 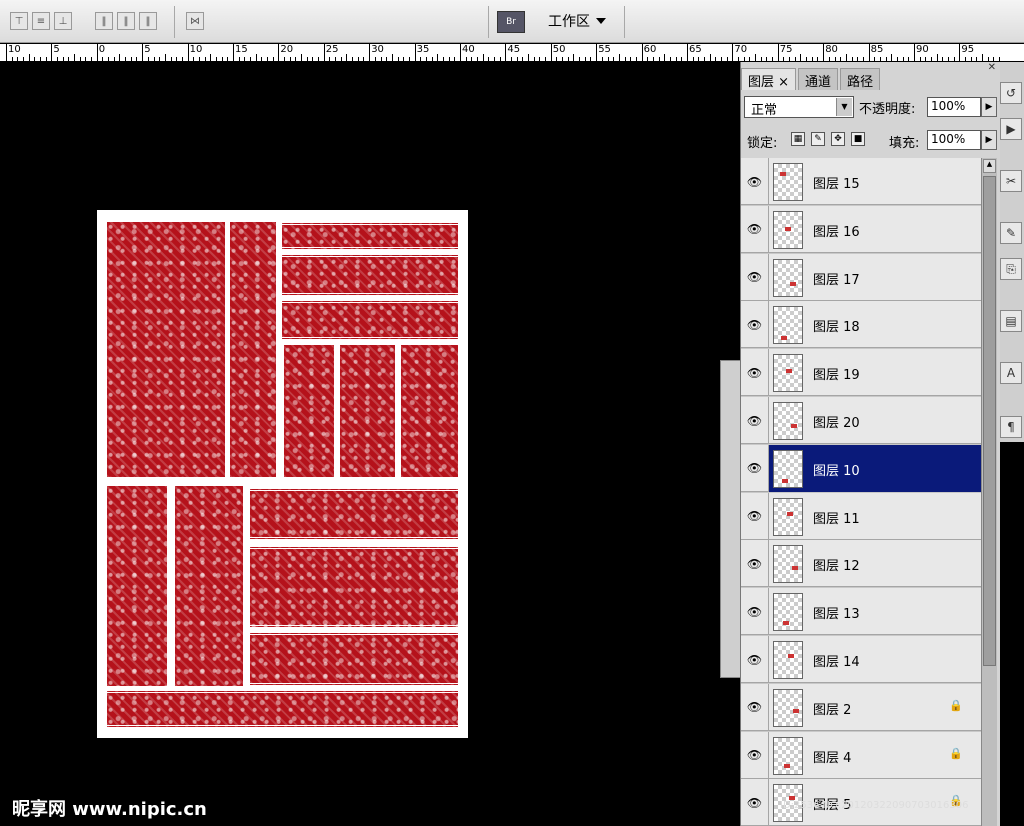 What do you see at coordinates (798, 139) in the screenshot?
I see `lock-transparent-icon: ▦` at bounding box center [798, 139].